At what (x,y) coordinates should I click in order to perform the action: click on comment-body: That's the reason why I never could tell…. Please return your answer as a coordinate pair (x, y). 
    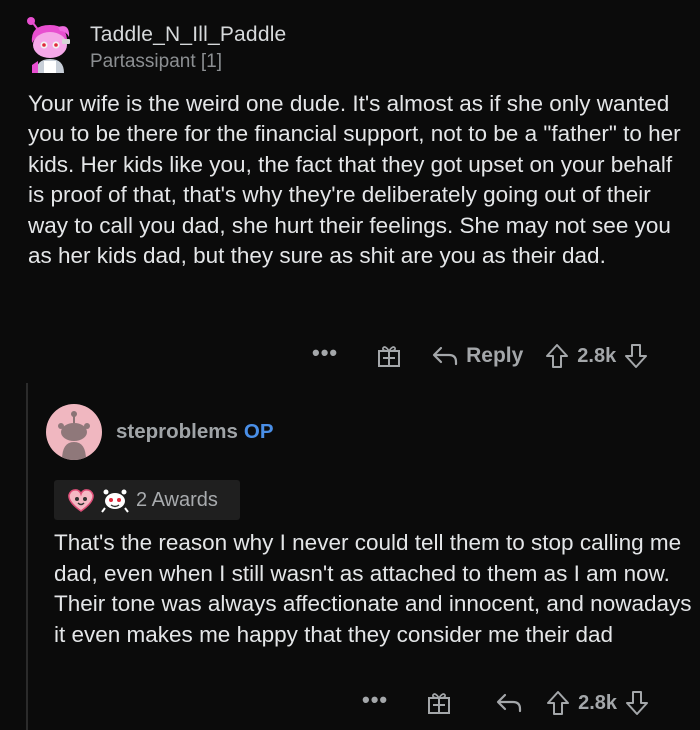
    Looking at the image, I should click on (373, 588).